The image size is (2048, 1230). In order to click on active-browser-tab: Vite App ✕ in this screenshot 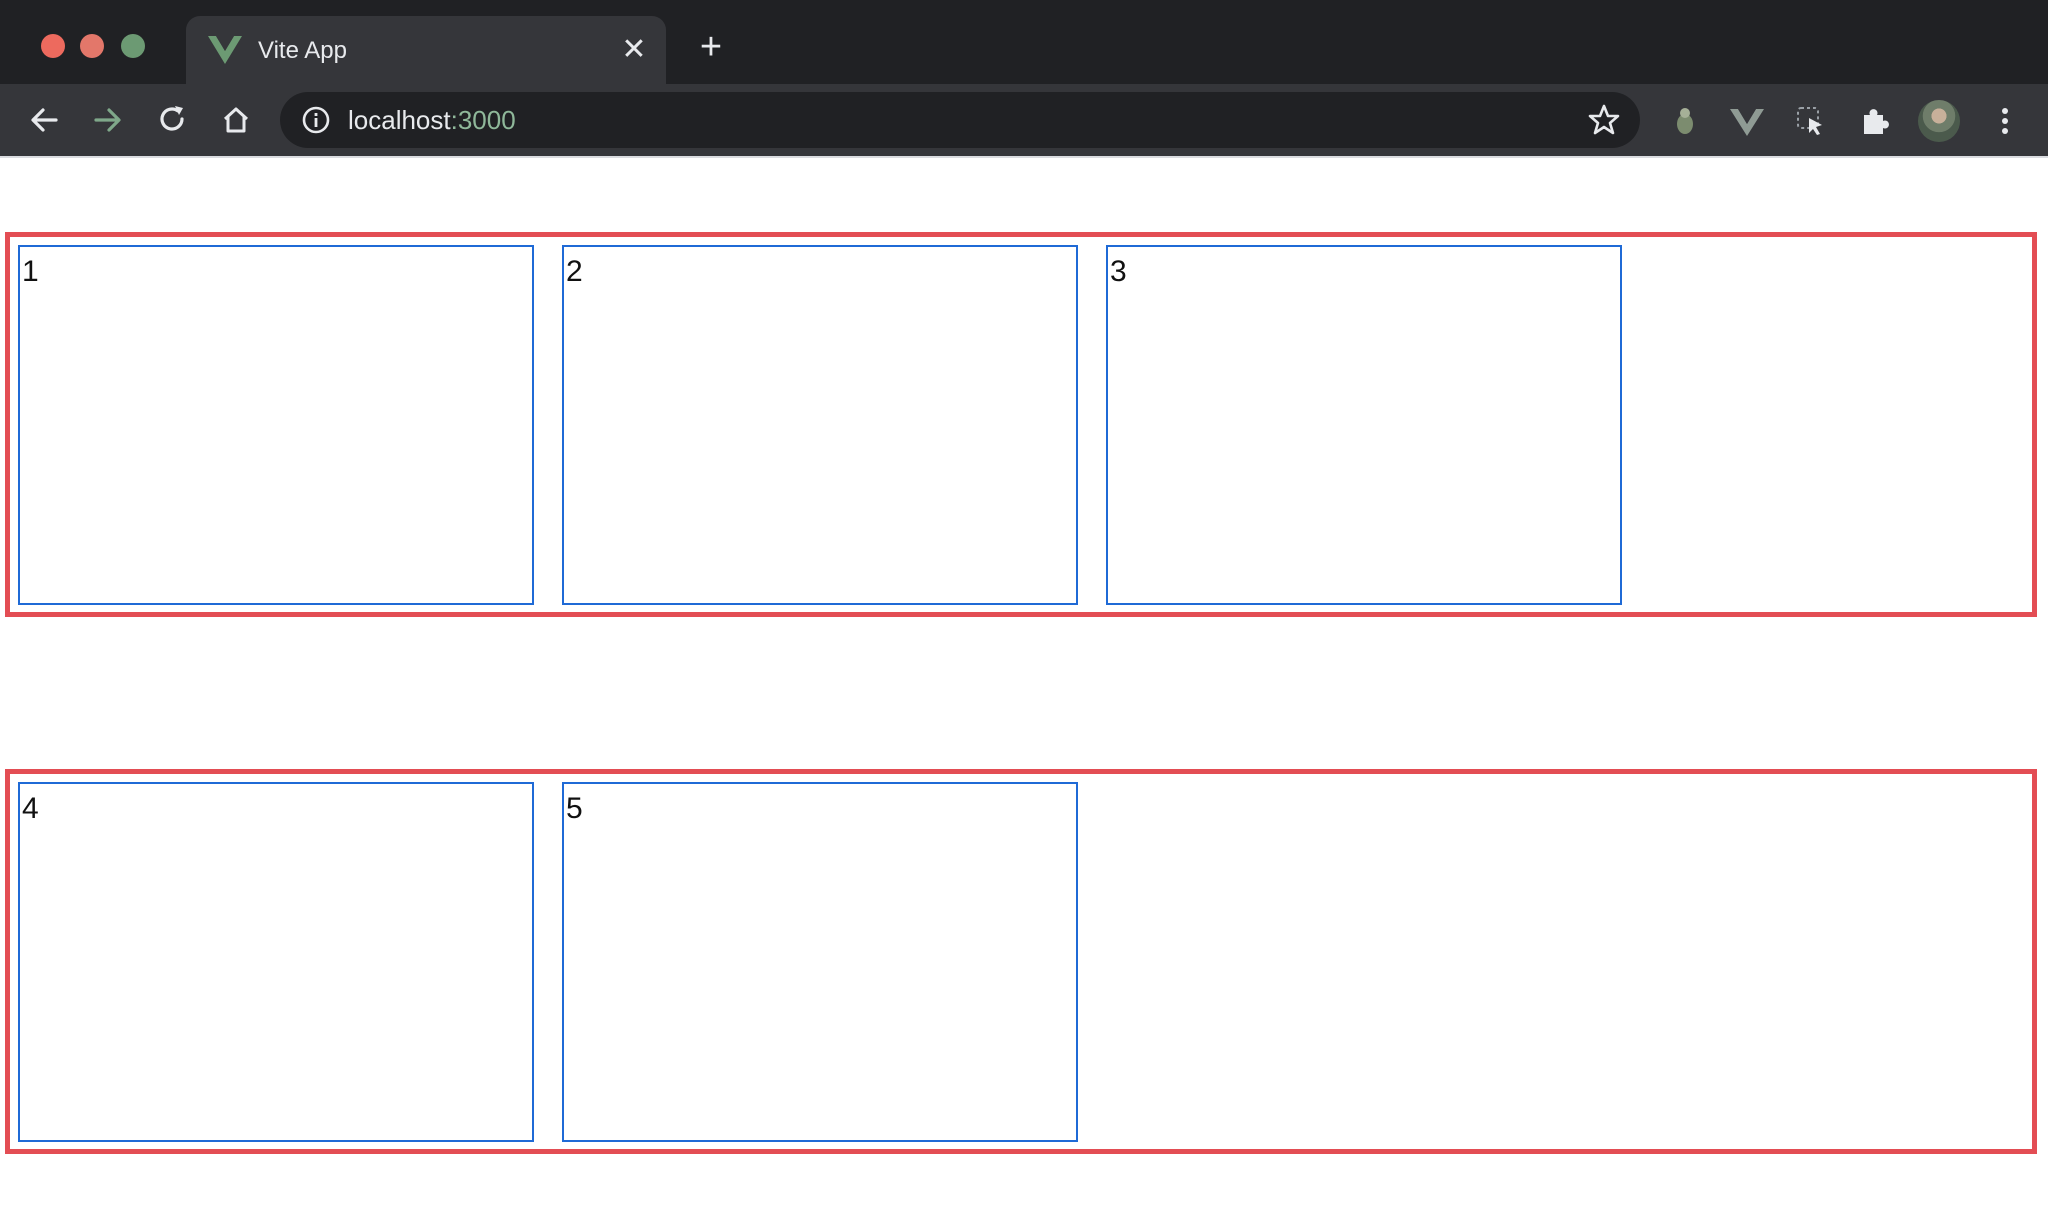, I will do `click(426, 50)`.